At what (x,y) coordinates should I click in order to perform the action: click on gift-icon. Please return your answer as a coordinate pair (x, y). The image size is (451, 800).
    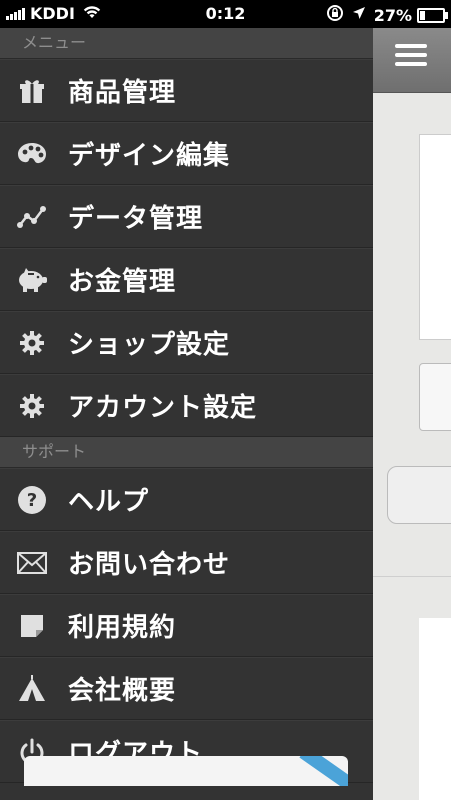
    Looking at the image, I should click on (32, 91).